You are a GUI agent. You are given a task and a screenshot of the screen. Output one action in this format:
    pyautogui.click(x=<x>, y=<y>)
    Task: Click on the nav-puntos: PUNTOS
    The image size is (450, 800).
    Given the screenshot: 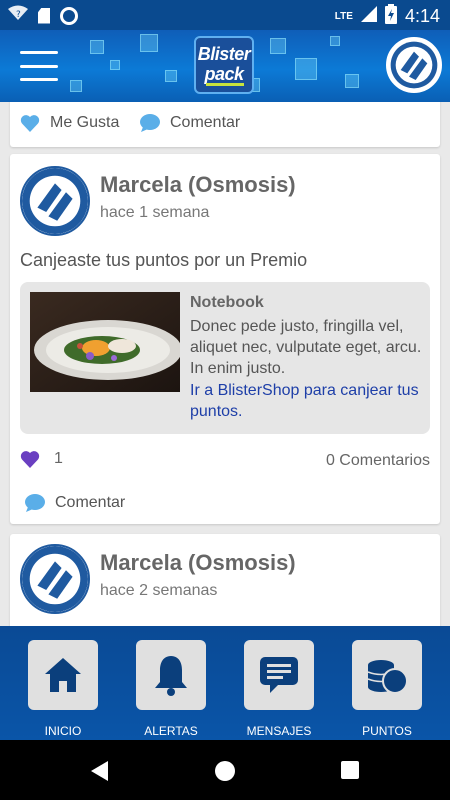 What is the action you would take?
    pyautogui.click(x=387, y=688)
    